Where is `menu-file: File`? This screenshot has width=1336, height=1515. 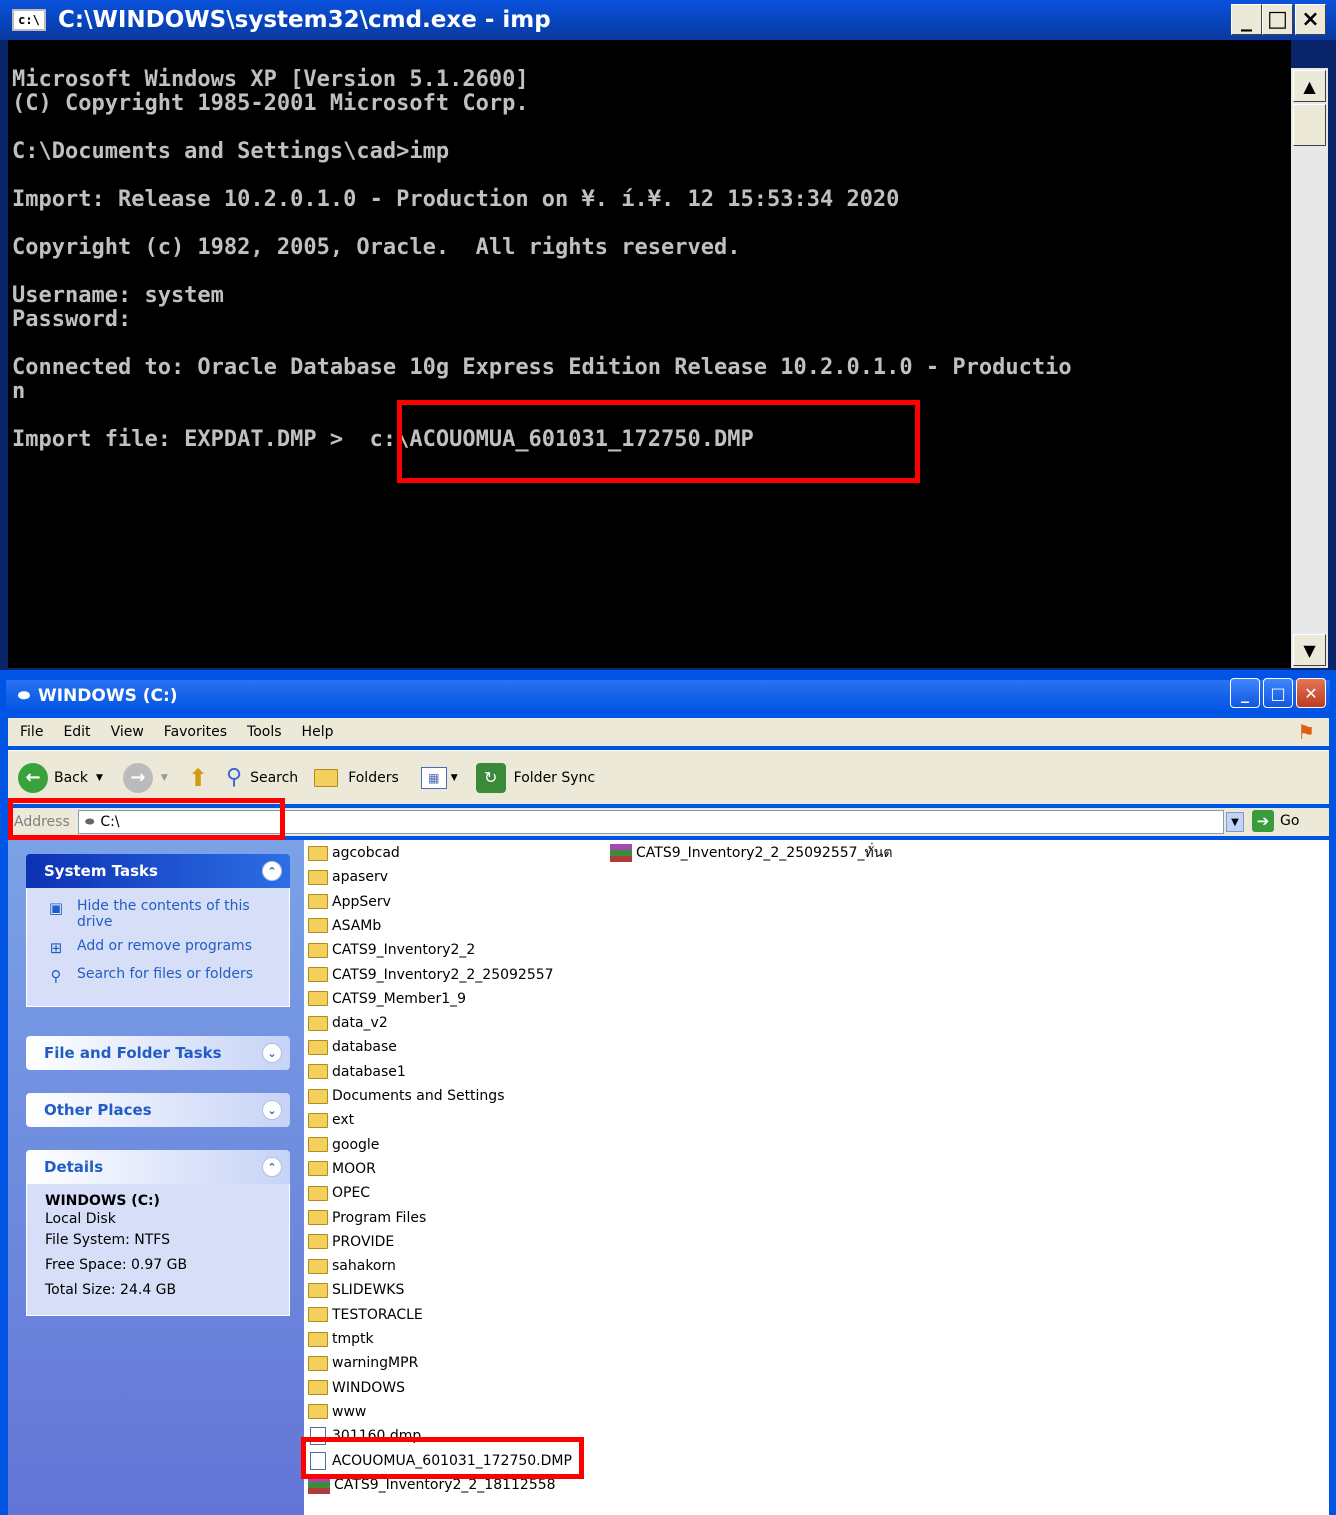
menu-file: File is located at coordinates (31, 732).